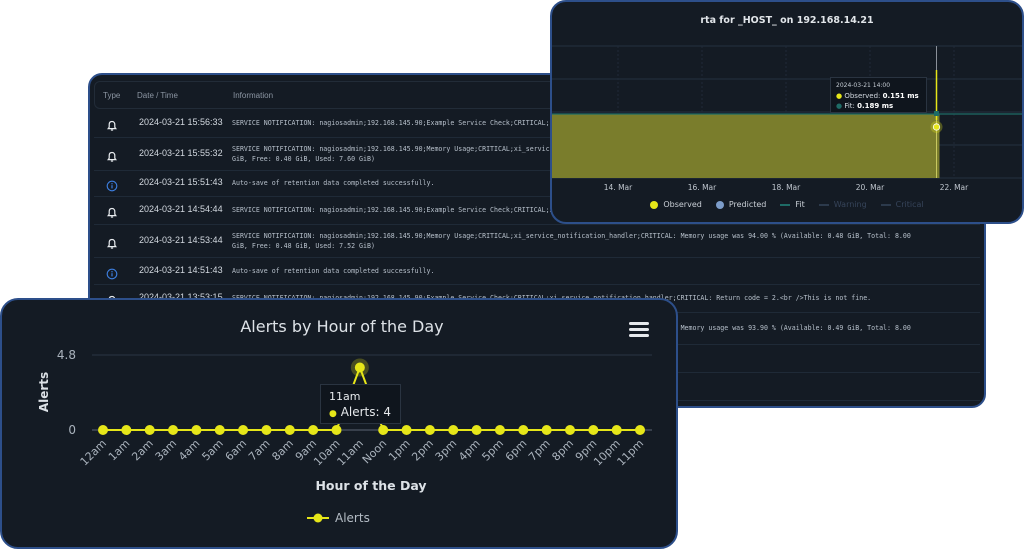 The width and height of the screenshot is (1024, 549). Describe the element at coordinates (181, 152) in the screenshot. I see `log-row-datetime: 2024-03-21 15:55:32` at that location.